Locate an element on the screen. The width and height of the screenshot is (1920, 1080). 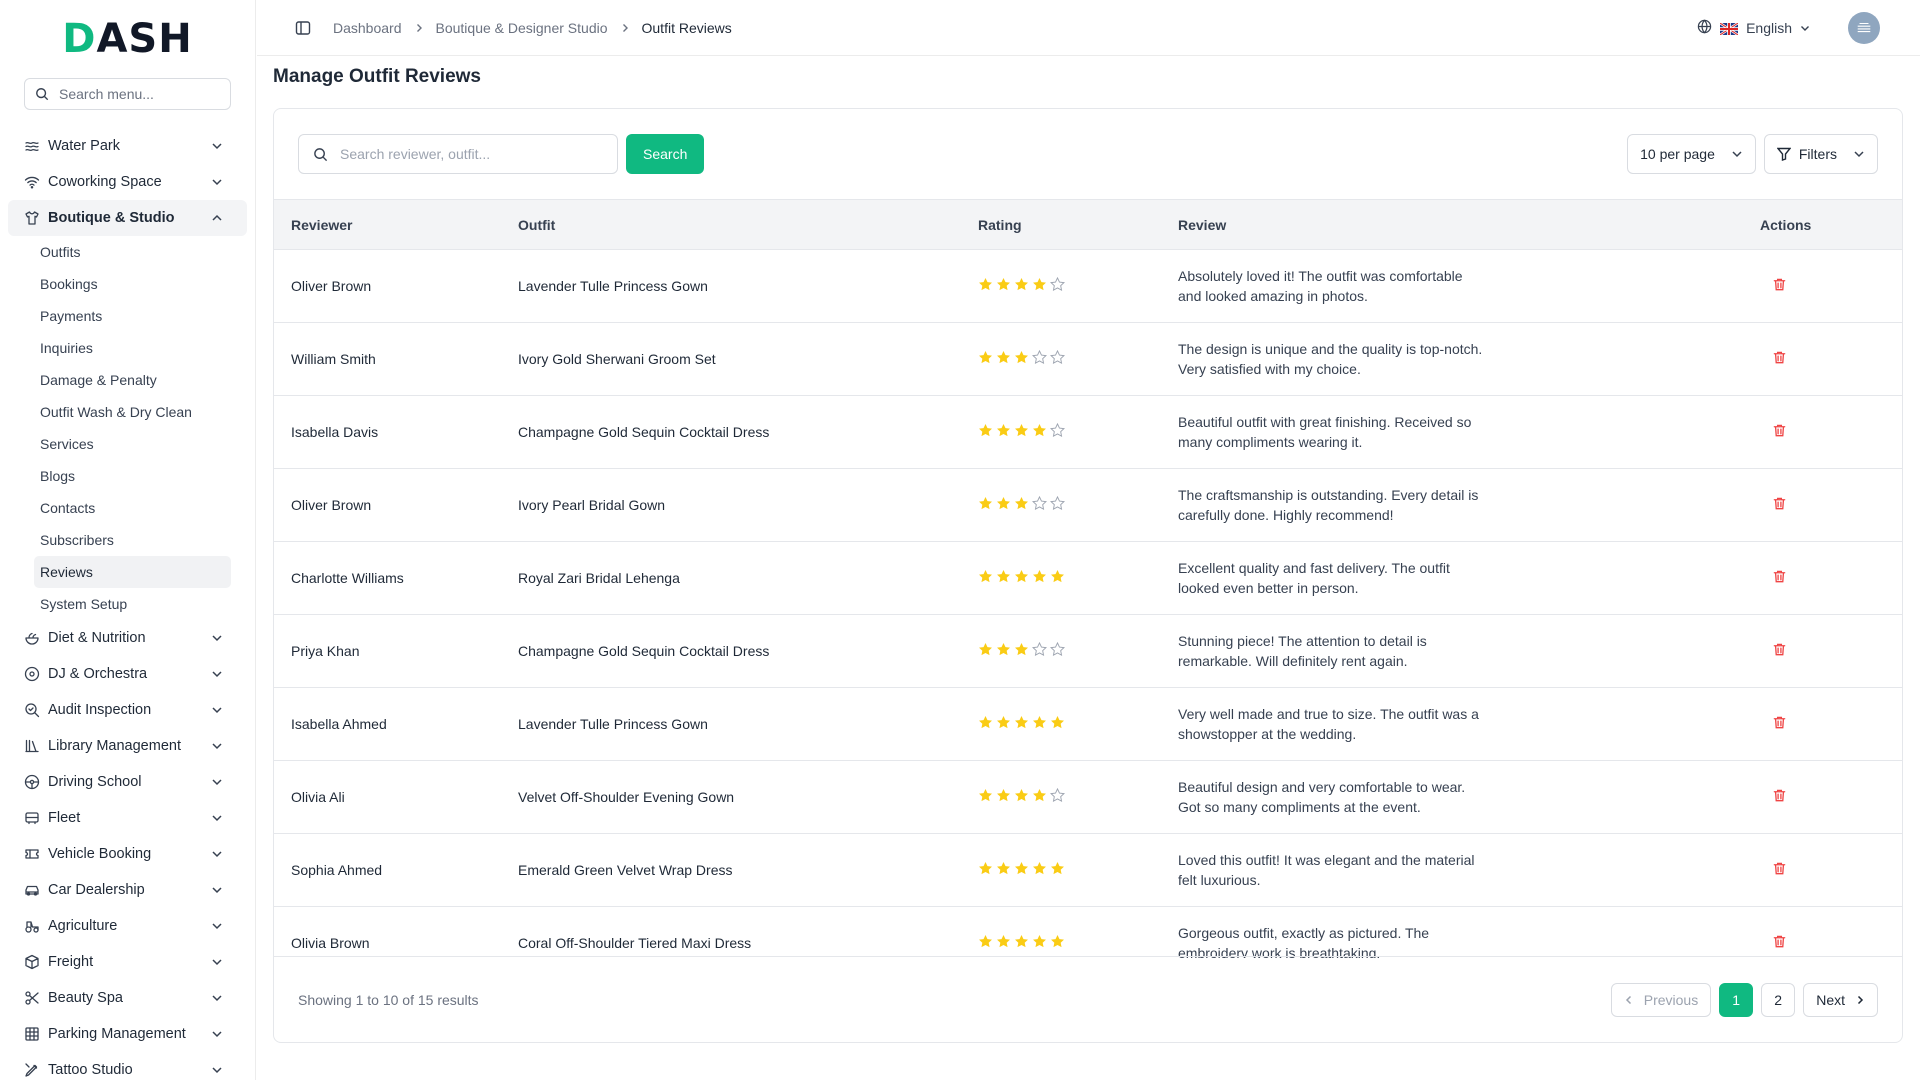
submenu-item-outfits: Outfits is located at coordinates (132, 252).